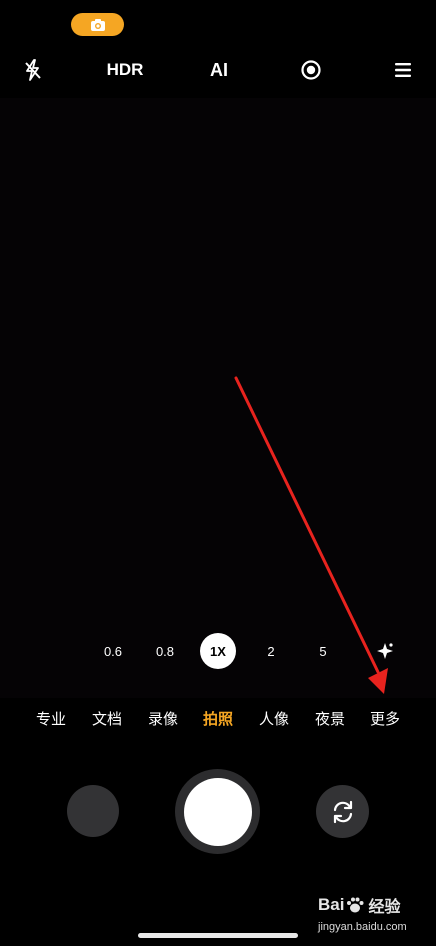 The height and width of the screenshot is (946, 436). I want to click on logo-suffix: 经验, so click(384, 906).